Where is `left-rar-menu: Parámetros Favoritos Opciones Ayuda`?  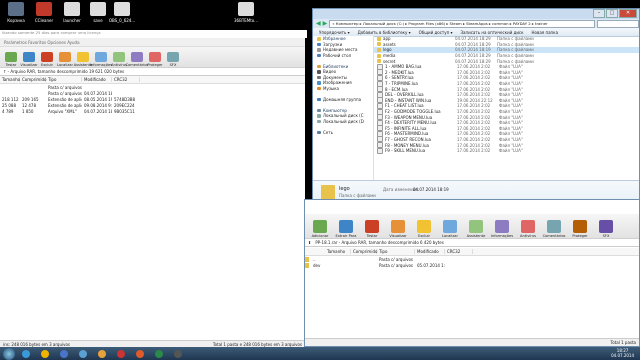 left-rar-menu: Parámetros Favoritos Opciones Ayuda is located at coordinates (152, 42).